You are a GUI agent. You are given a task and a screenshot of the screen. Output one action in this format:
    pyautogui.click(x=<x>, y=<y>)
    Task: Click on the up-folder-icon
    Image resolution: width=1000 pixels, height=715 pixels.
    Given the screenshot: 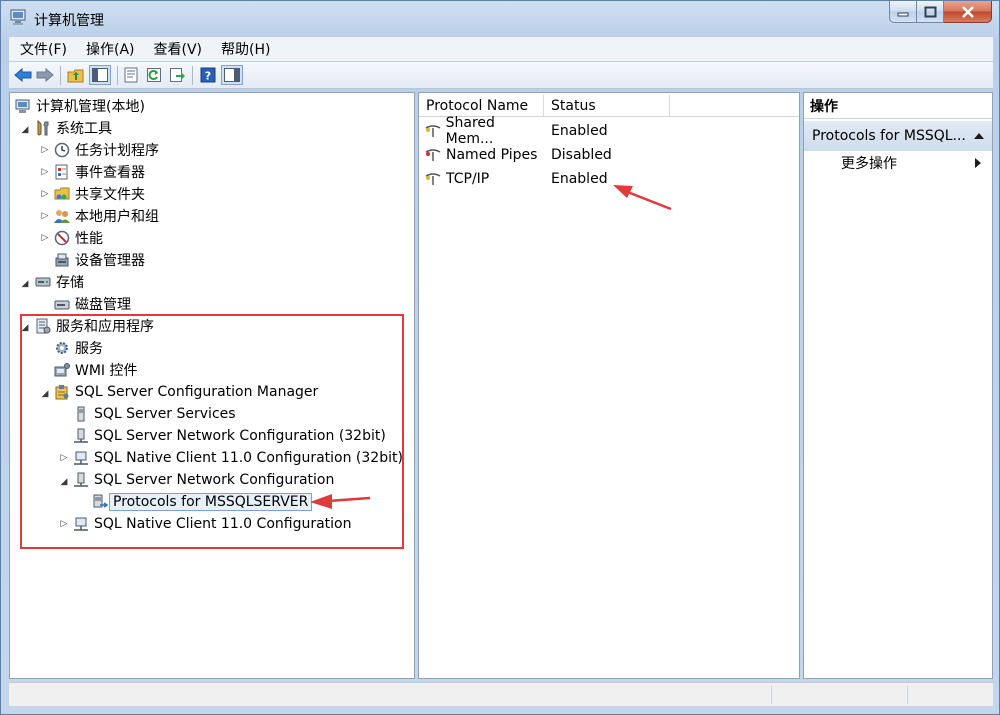 What is the action you would take?
    pyautogui.click(x=75, y=76)
    